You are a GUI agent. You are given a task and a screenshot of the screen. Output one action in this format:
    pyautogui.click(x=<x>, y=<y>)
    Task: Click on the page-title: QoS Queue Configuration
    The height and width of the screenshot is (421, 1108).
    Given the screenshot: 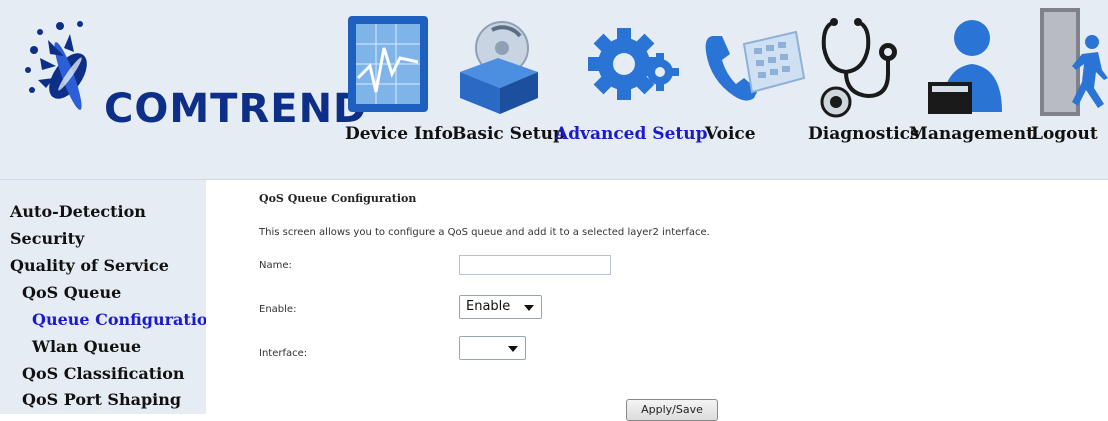 What is the action you would take?
    pyautogui.click(x=338, y=198)
    